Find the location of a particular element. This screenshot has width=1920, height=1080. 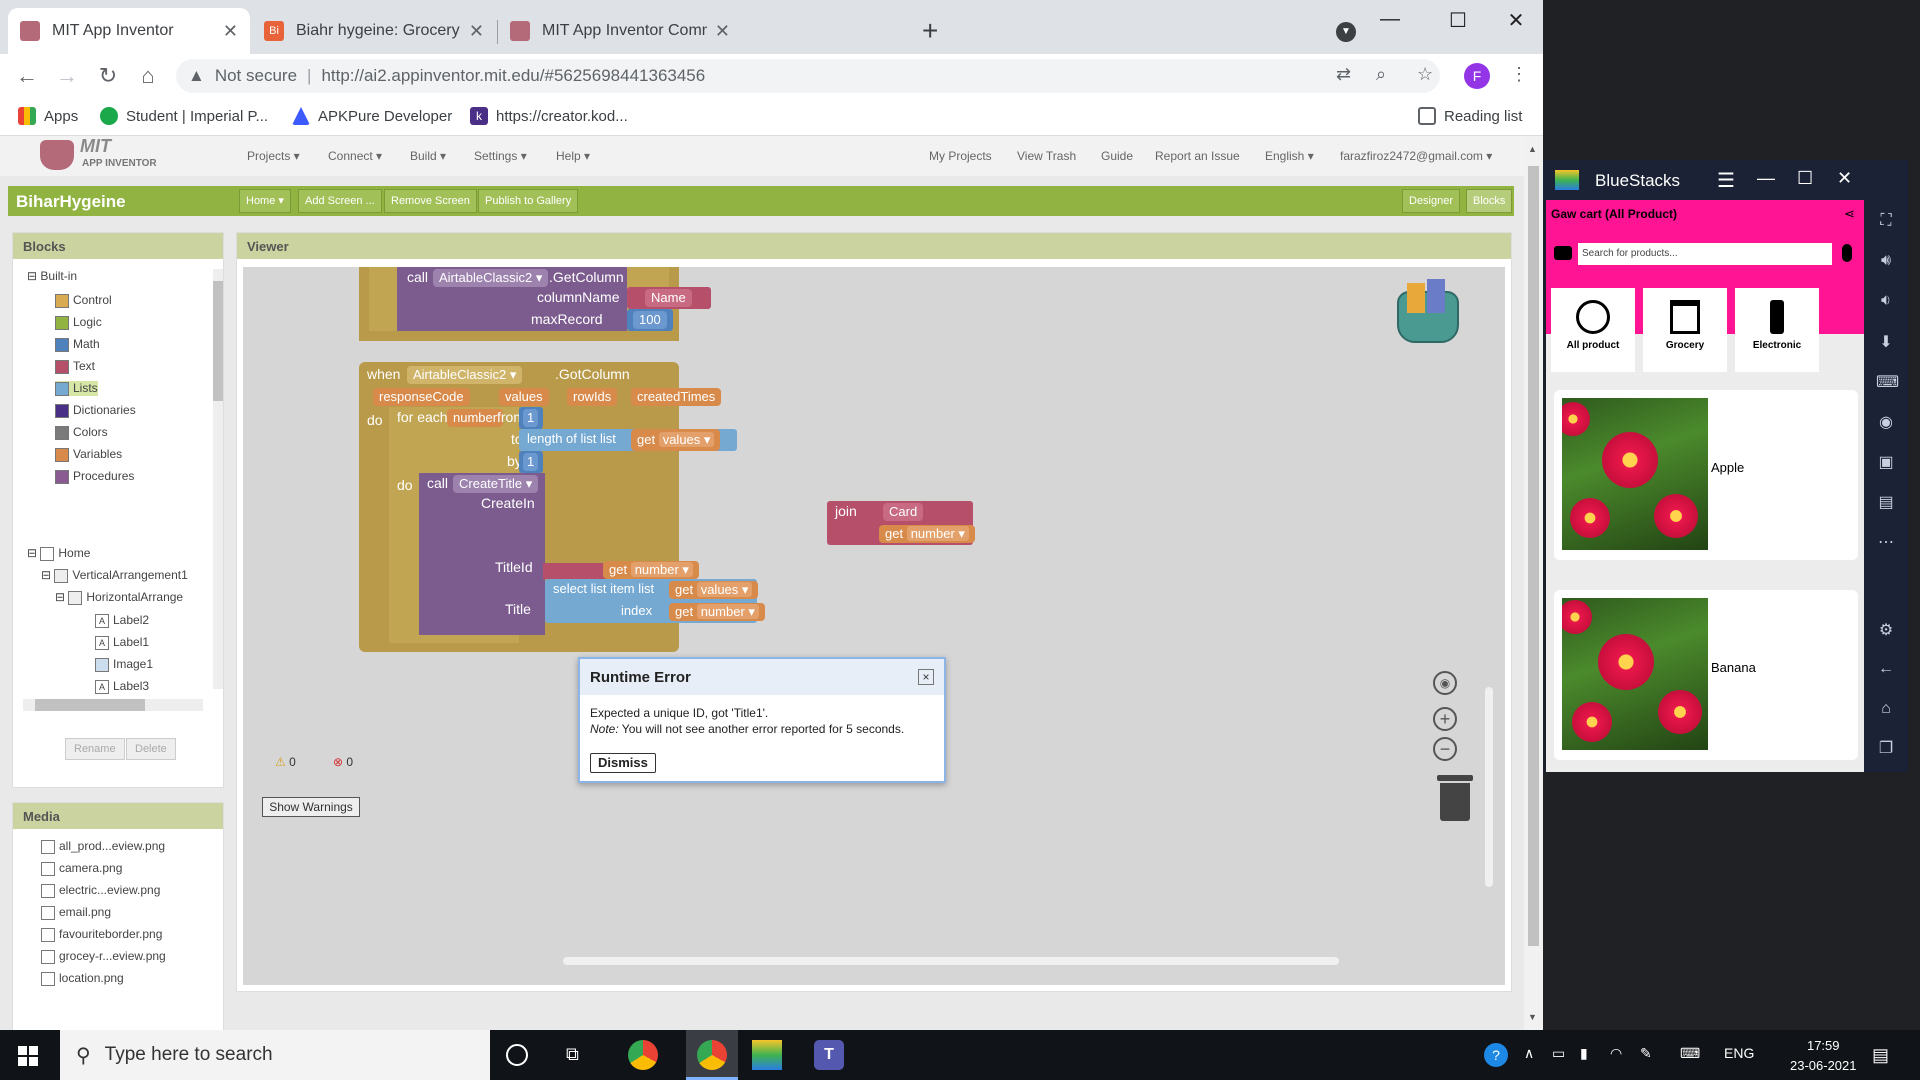

variable-dropdown: values ▾ is located at coordinates (724, 589).